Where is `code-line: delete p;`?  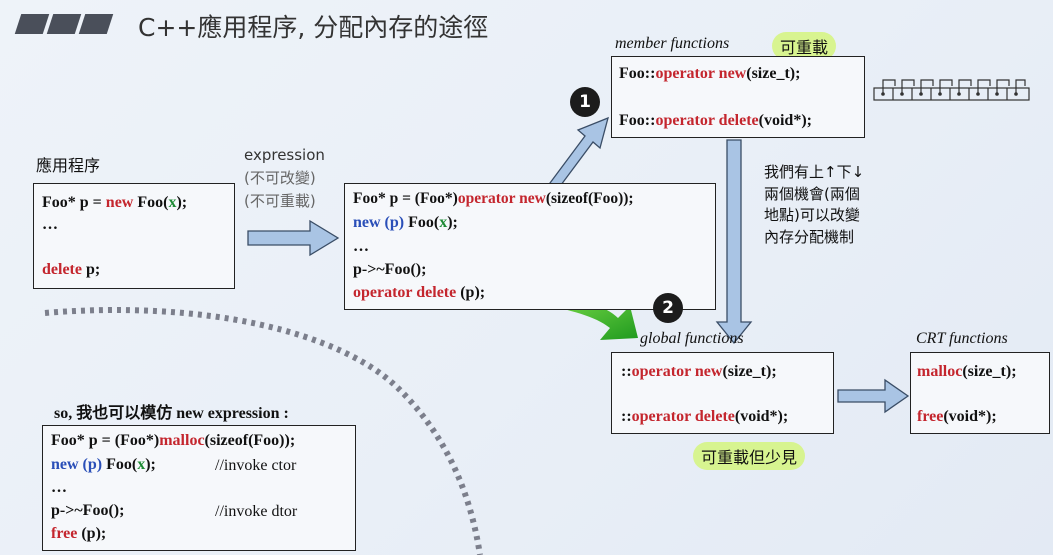
code-line: delete p; is located at coordinates (71, 270).